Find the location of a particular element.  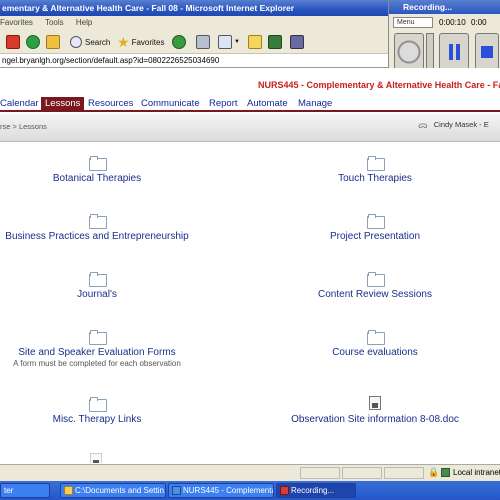

menu-favorites: Favorites is located at coordinates (16, 22).